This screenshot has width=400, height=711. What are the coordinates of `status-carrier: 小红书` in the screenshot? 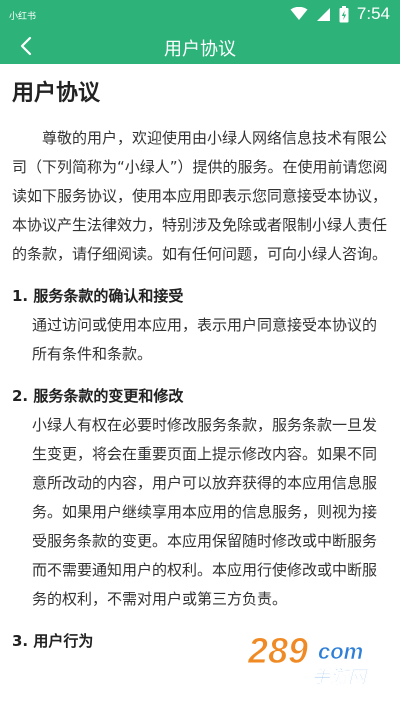 It's located at (23, 17).